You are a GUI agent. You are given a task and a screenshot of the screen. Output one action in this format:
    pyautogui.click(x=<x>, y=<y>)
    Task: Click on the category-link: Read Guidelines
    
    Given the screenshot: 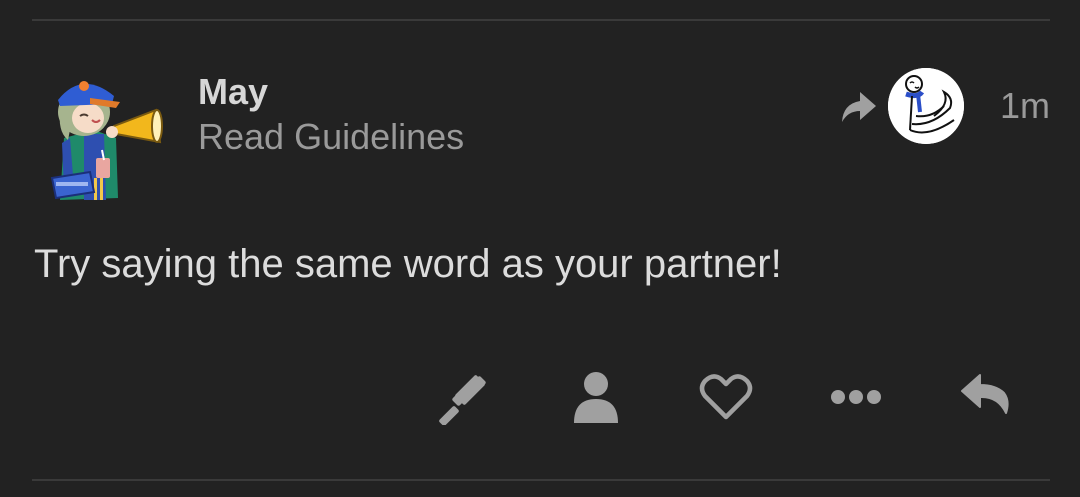 What is the action you would take?
    pyautogui.click(x=331, y=137)
    